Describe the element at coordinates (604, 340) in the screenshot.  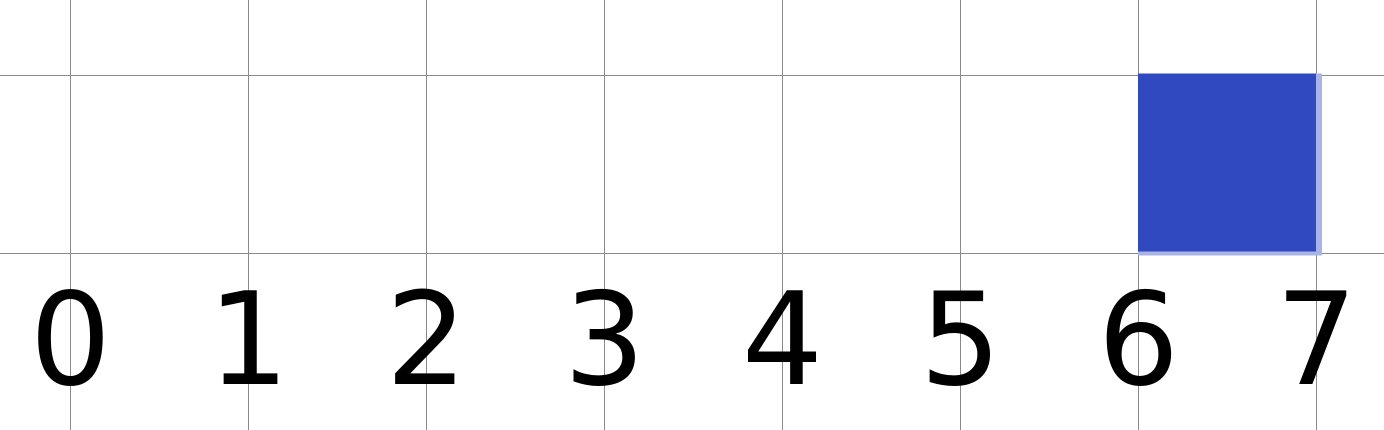
I see `column-label-3: 3` at that location.